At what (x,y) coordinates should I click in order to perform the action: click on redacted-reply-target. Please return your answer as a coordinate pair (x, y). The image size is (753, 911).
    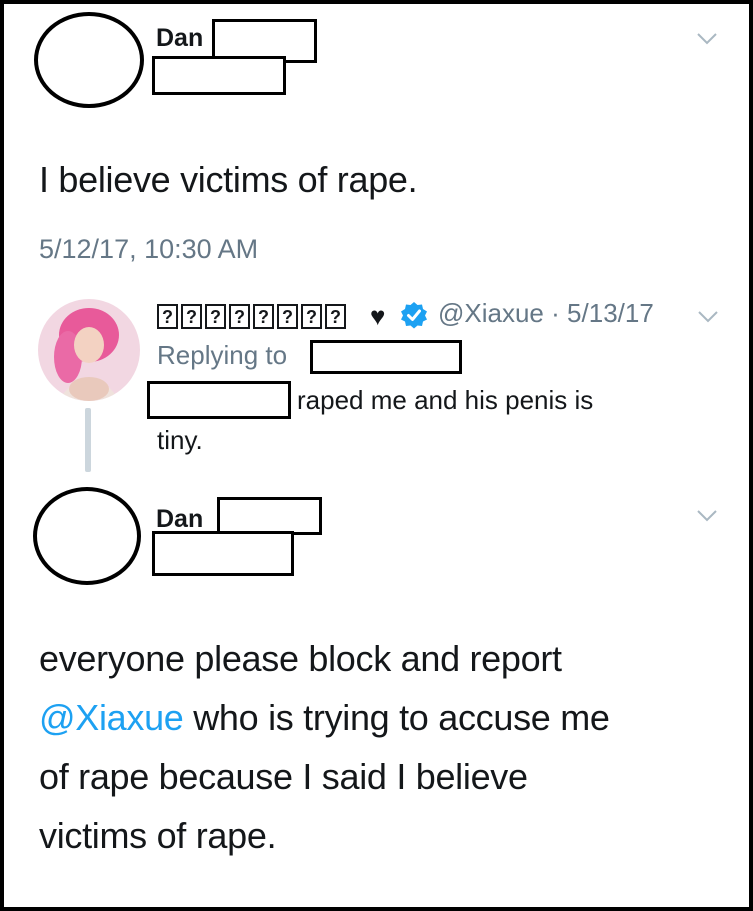
    Looking at the image, I should click on (386, 357).